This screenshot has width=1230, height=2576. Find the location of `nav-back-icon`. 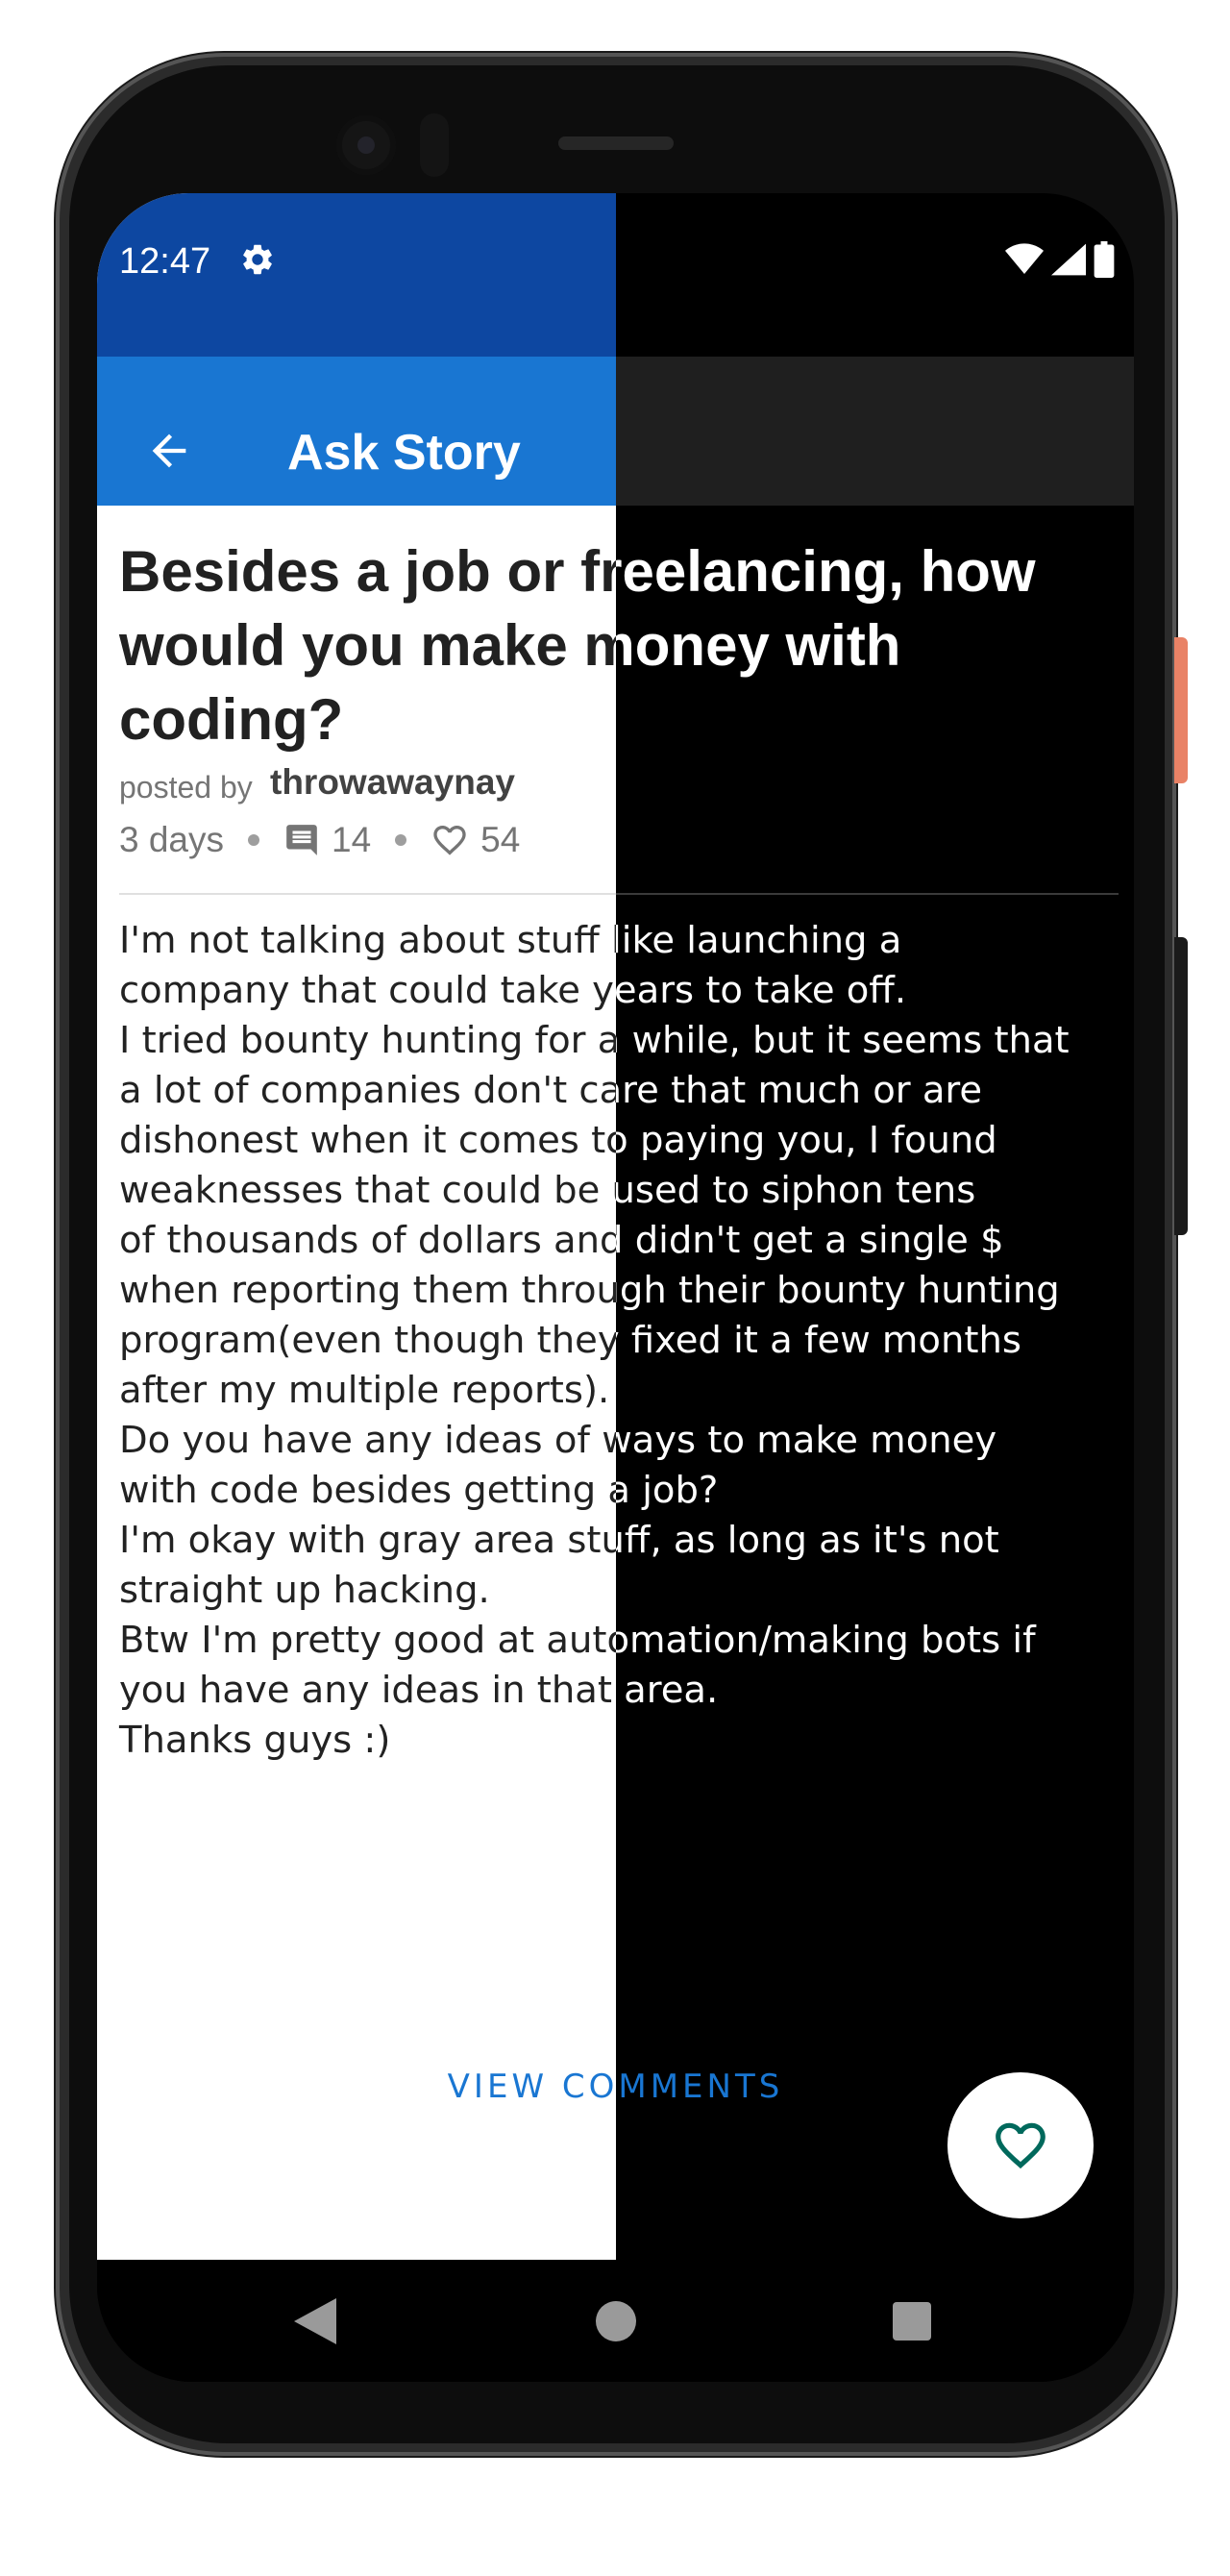

nav-back-icon is located at coordinates (315, 2321).